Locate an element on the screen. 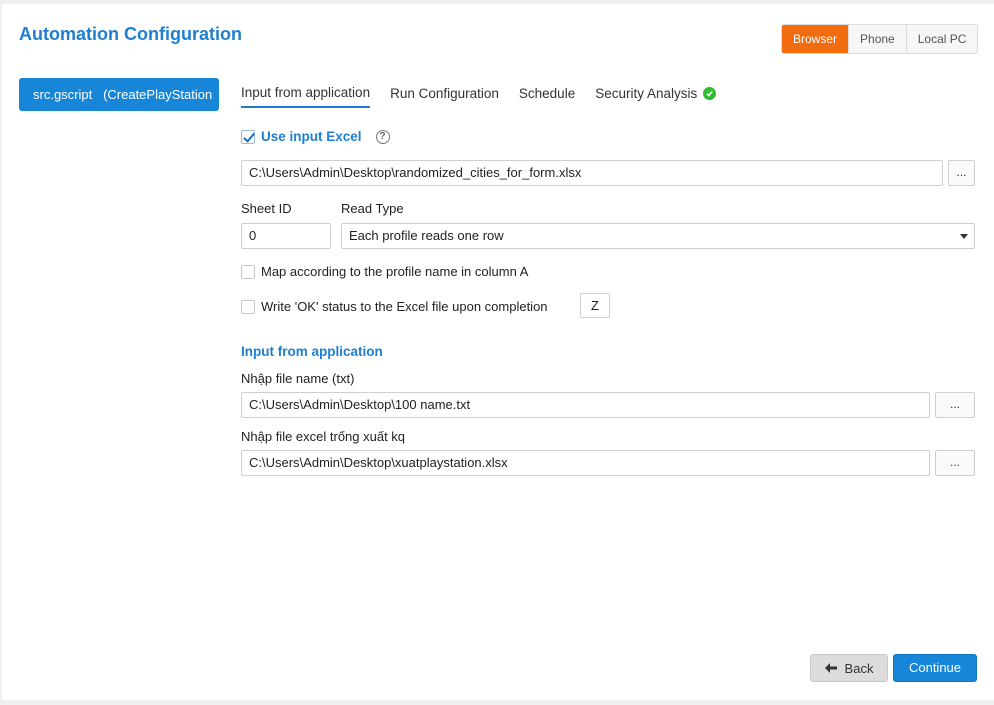 The width and height of the screenshot is (994, 705). continue-button: Continue is located at coordinates (935, 668).